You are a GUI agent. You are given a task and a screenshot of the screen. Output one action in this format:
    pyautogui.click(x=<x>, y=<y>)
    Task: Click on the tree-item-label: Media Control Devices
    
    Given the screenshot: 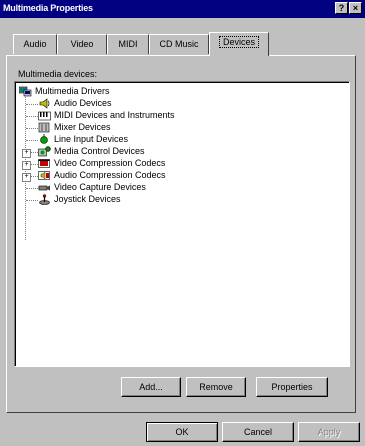 What is the action you would take?
    pyautogui.click(x=99, y=151)
    